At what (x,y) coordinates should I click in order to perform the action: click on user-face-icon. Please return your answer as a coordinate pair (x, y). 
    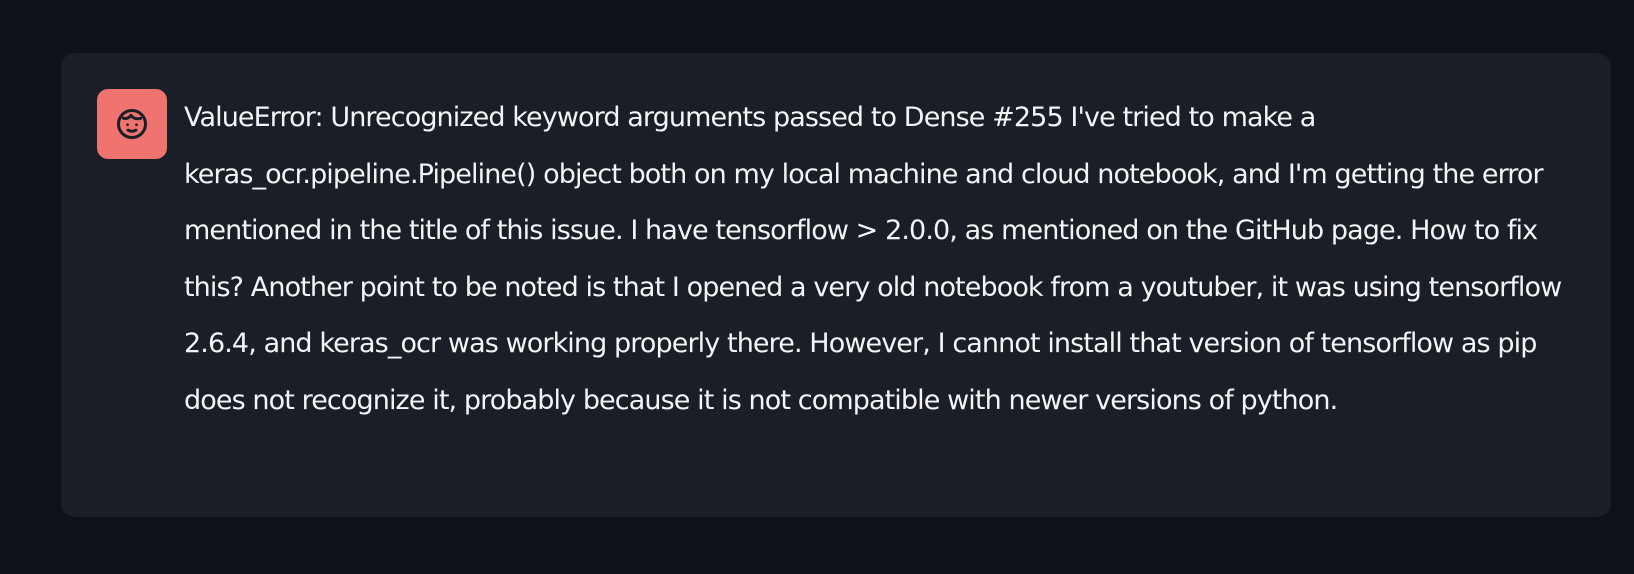
    Looking at the image, I should click on (132, 124).